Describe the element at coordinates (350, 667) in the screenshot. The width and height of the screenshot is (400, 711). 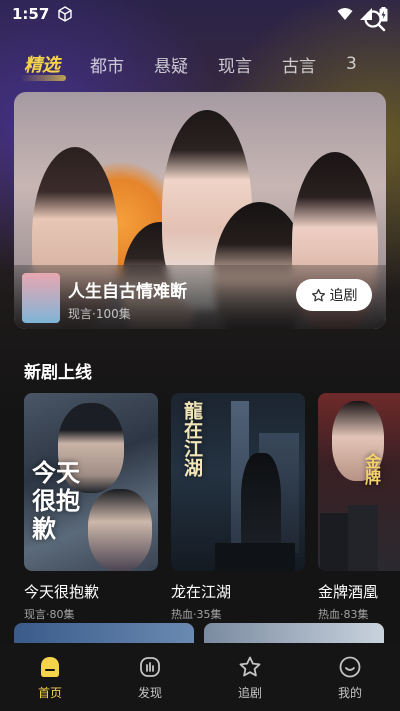
I see `profile-icon` at that location.